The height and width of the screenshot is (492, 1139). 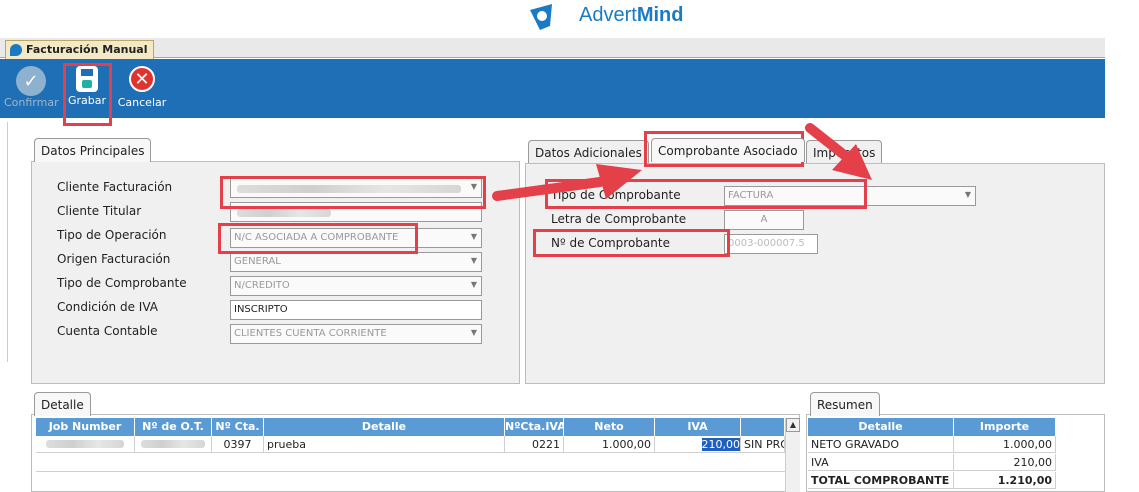 I want to click on check-icon: ✓, so click(x=31, y=81).